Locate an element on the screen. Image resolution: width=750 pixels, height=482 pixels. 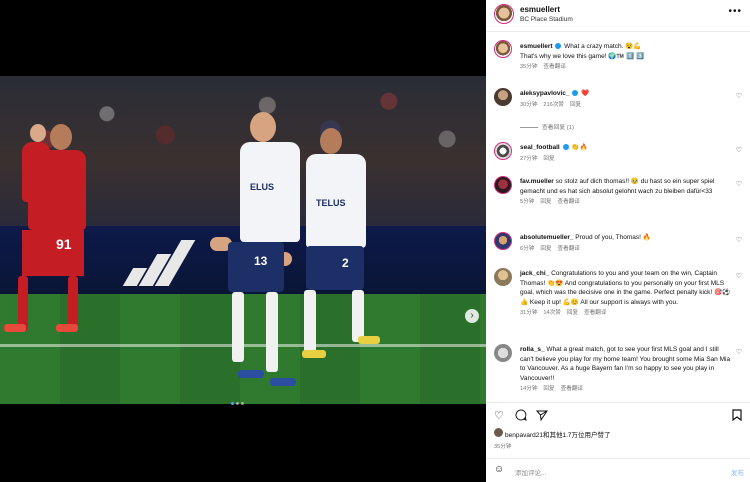
jersey-number-center: 13 is located at coordinates (261, 261).